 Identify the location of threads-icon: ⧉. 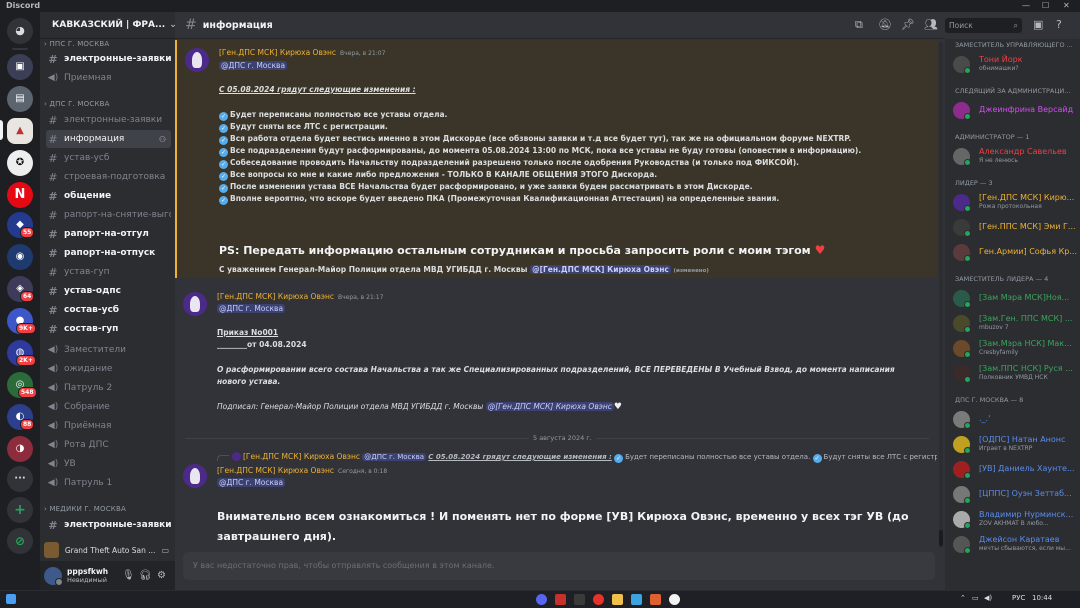
(859, 25).